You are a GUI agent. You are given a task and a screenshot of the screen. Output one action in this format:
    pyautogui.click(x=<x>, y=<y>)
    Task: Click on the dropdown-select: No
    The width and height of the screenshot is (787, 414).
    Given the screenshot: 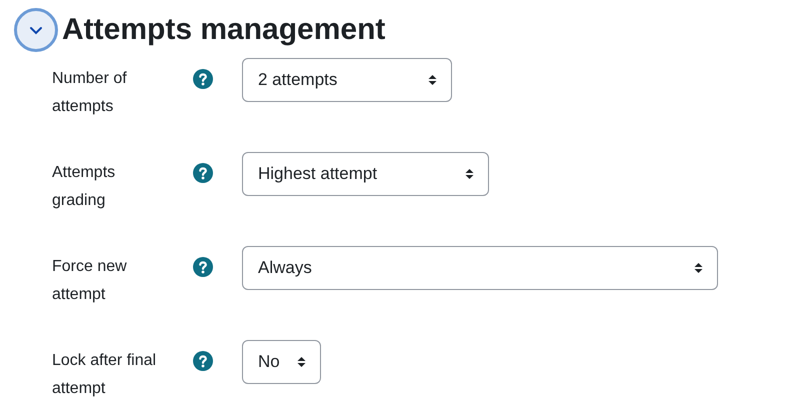 What is the action you would take?
    pyautogui.click(x=281, y=362)
    